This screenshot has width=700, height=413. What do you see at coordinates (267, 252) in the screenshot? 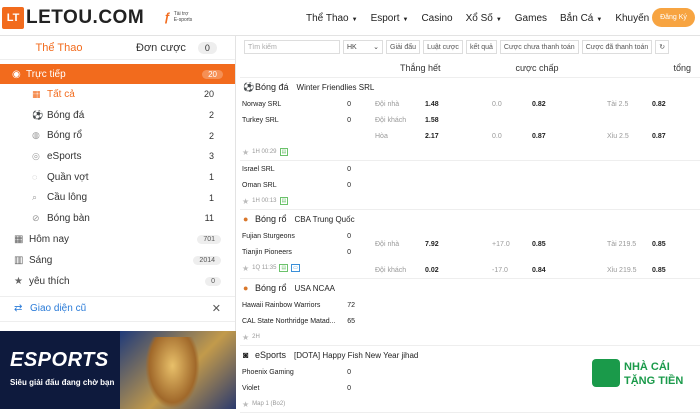
I see `away-team: Tianjin Pioneers` at bounding box center [267, 252].